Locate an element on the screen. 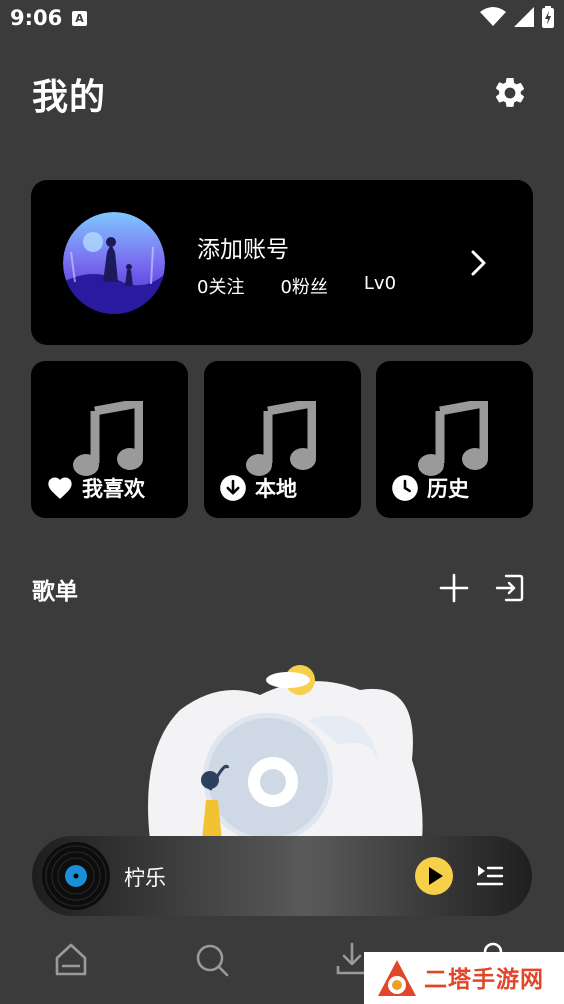 The image size is (564, 1004). chevron-right-icon is located at coordinates (478, 263).